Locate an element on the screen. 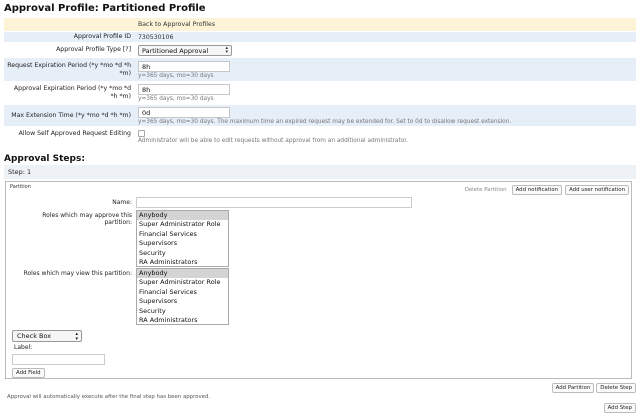 This screenshot has width=640, height=415. id-row: Approval Profile ID 730530106 is located at coordinates (320, 37).